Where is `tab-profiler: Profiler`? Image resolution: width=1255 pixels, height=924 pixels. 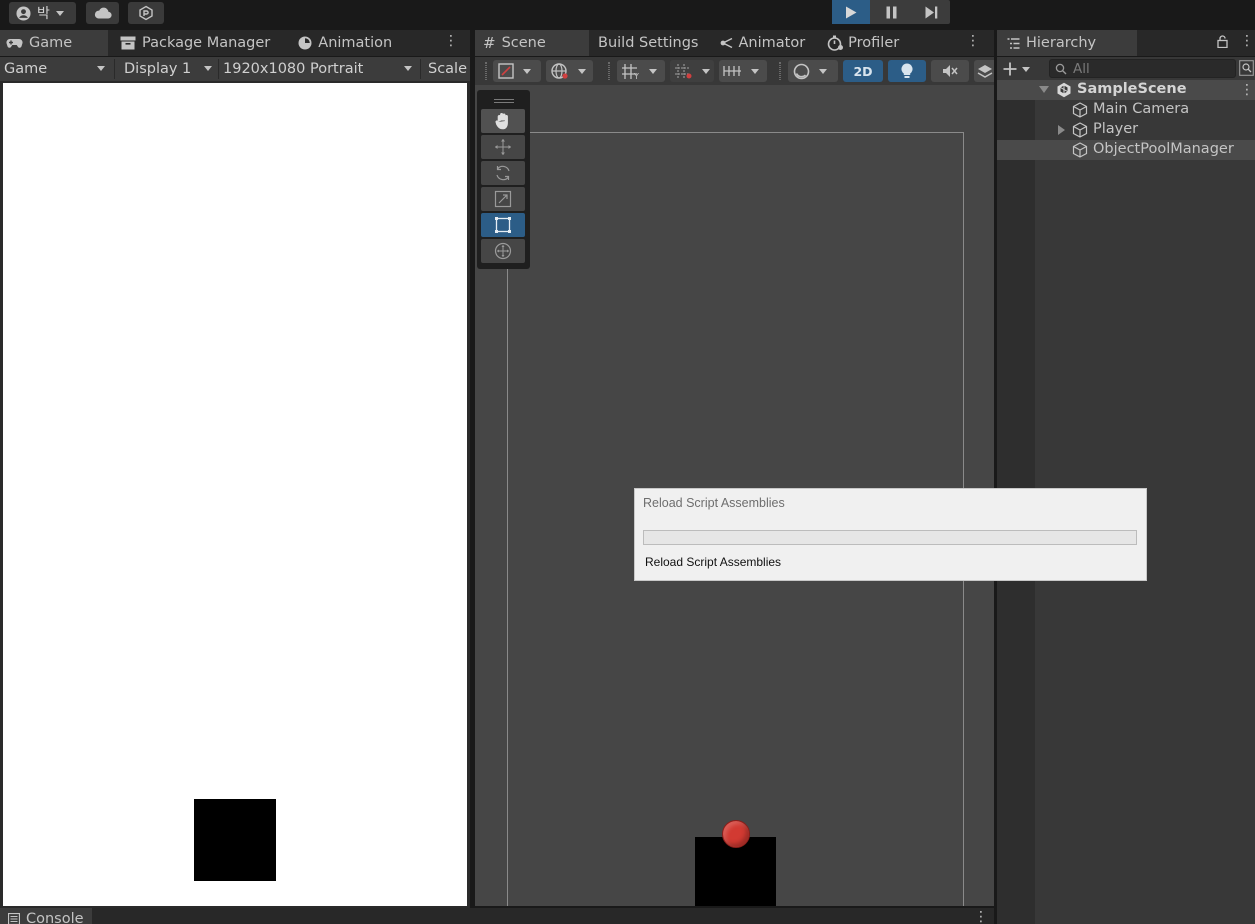
tab-profiler: Profiler is located at coordinates (862, 43).